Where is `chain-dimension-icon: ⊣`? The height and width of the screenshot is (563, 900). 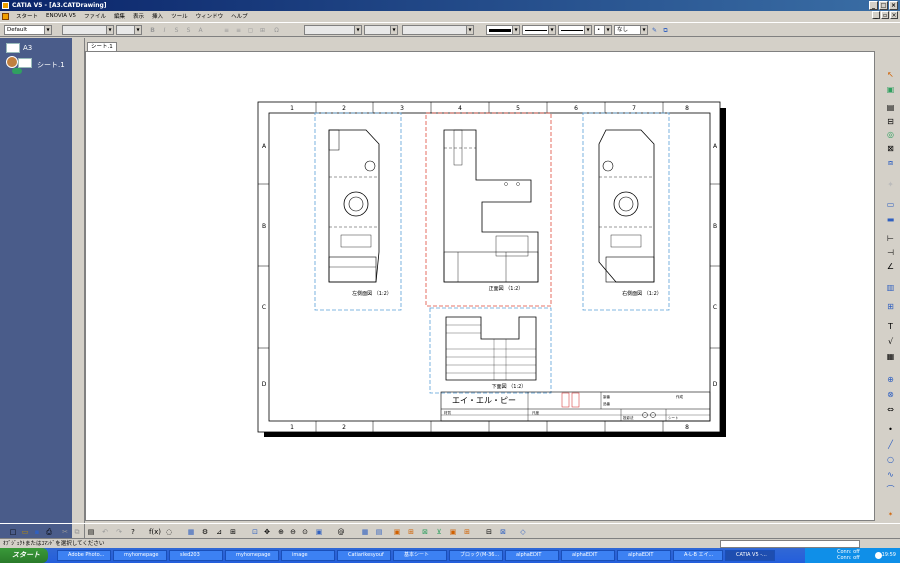 chain-dimension-icon: ⊣ is located at coordinates (890, 252).